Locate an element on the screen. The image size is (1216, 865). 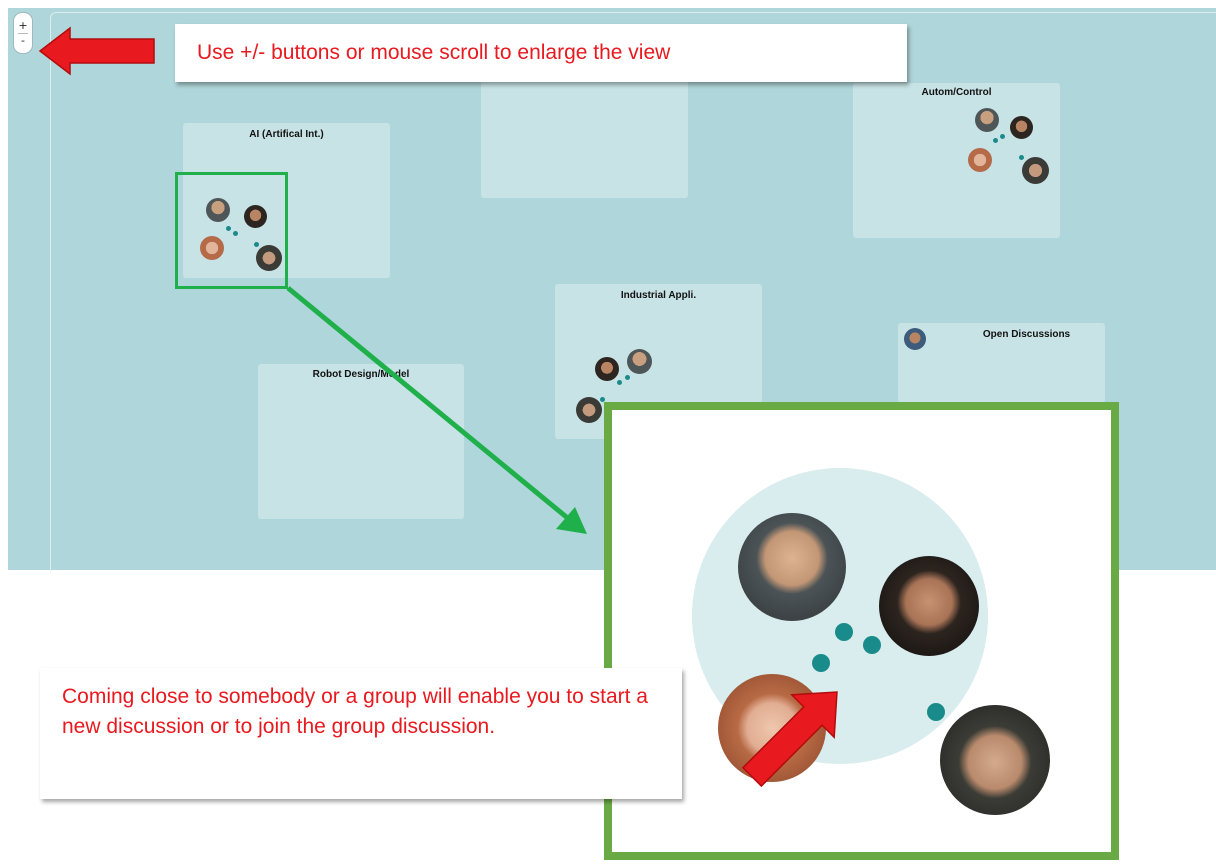
room-open-discussions: Open Discussions is located at coordinates (1001, 363).